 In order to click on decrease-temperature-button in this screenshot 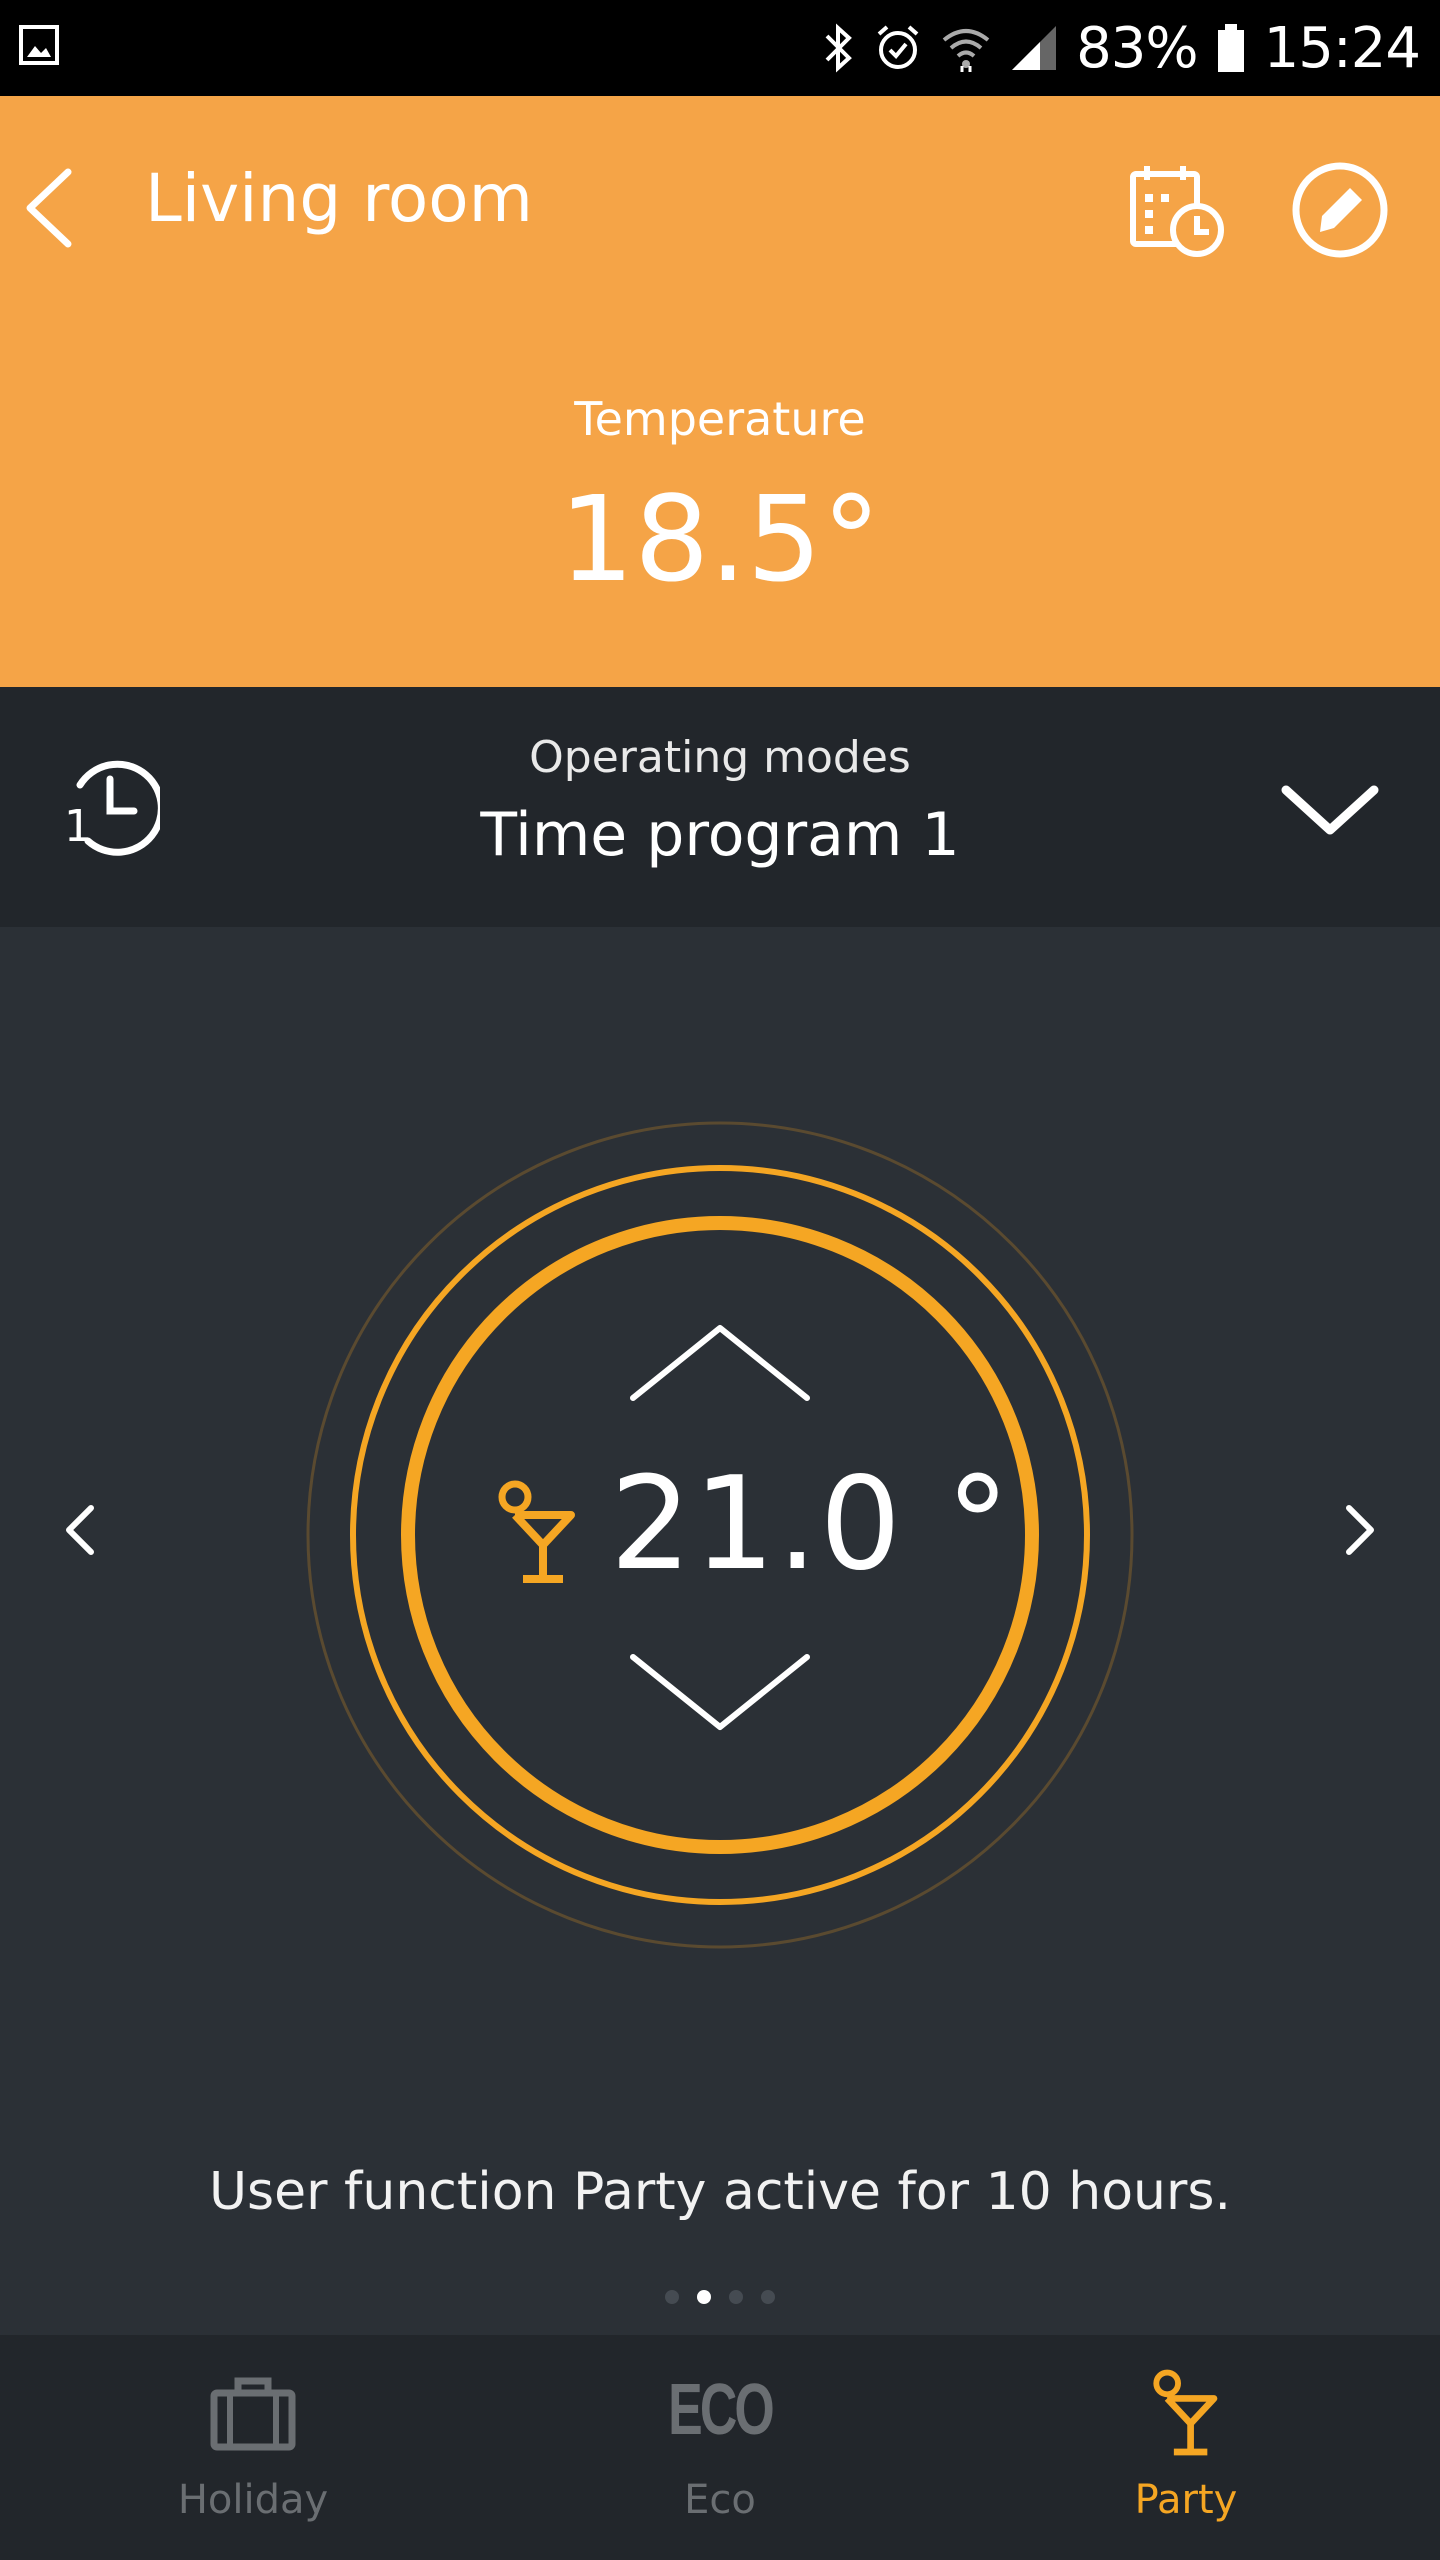, I will do `click(720, 1690)`.